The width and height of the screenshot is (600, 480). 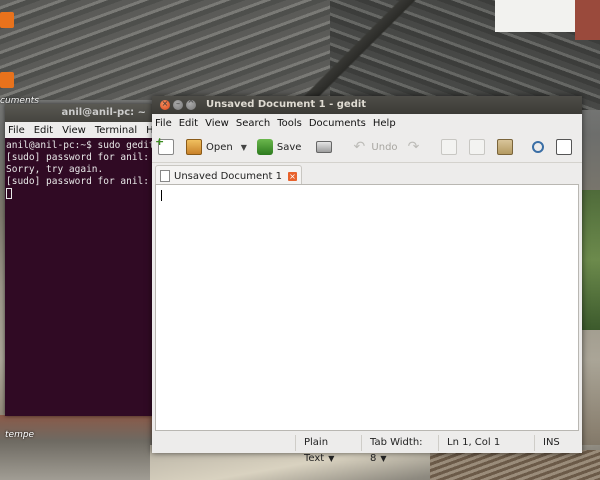 I want to click on cut-button, so click(x=450, y=147).